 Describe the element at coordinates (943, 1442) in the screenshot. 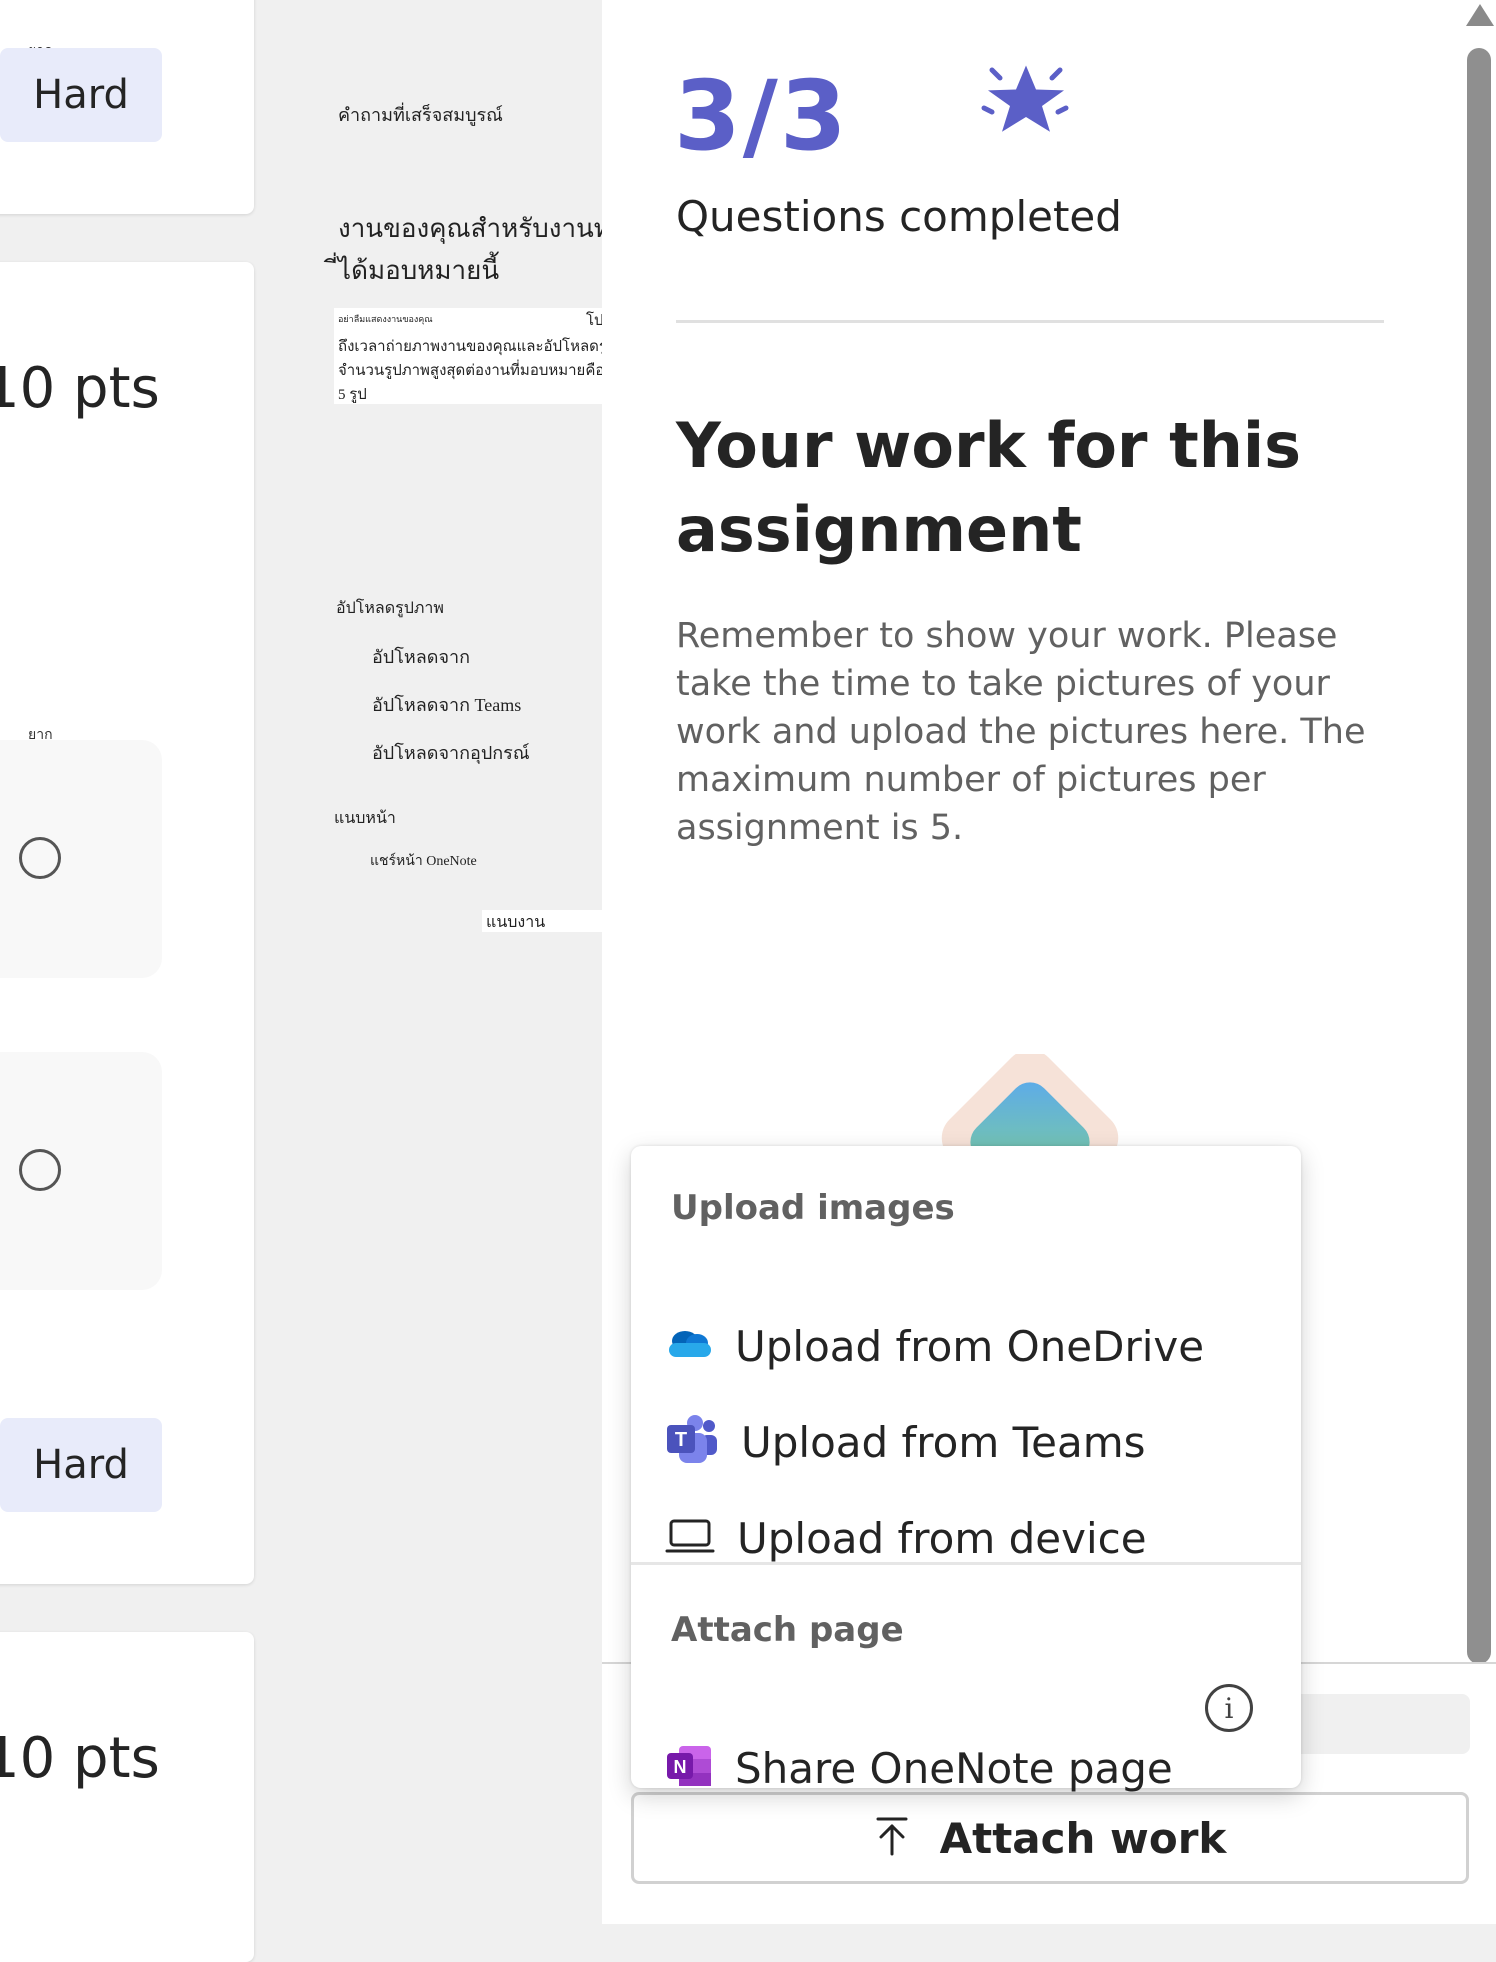

I see `menu-item-label: Upload from Teams` at that location.